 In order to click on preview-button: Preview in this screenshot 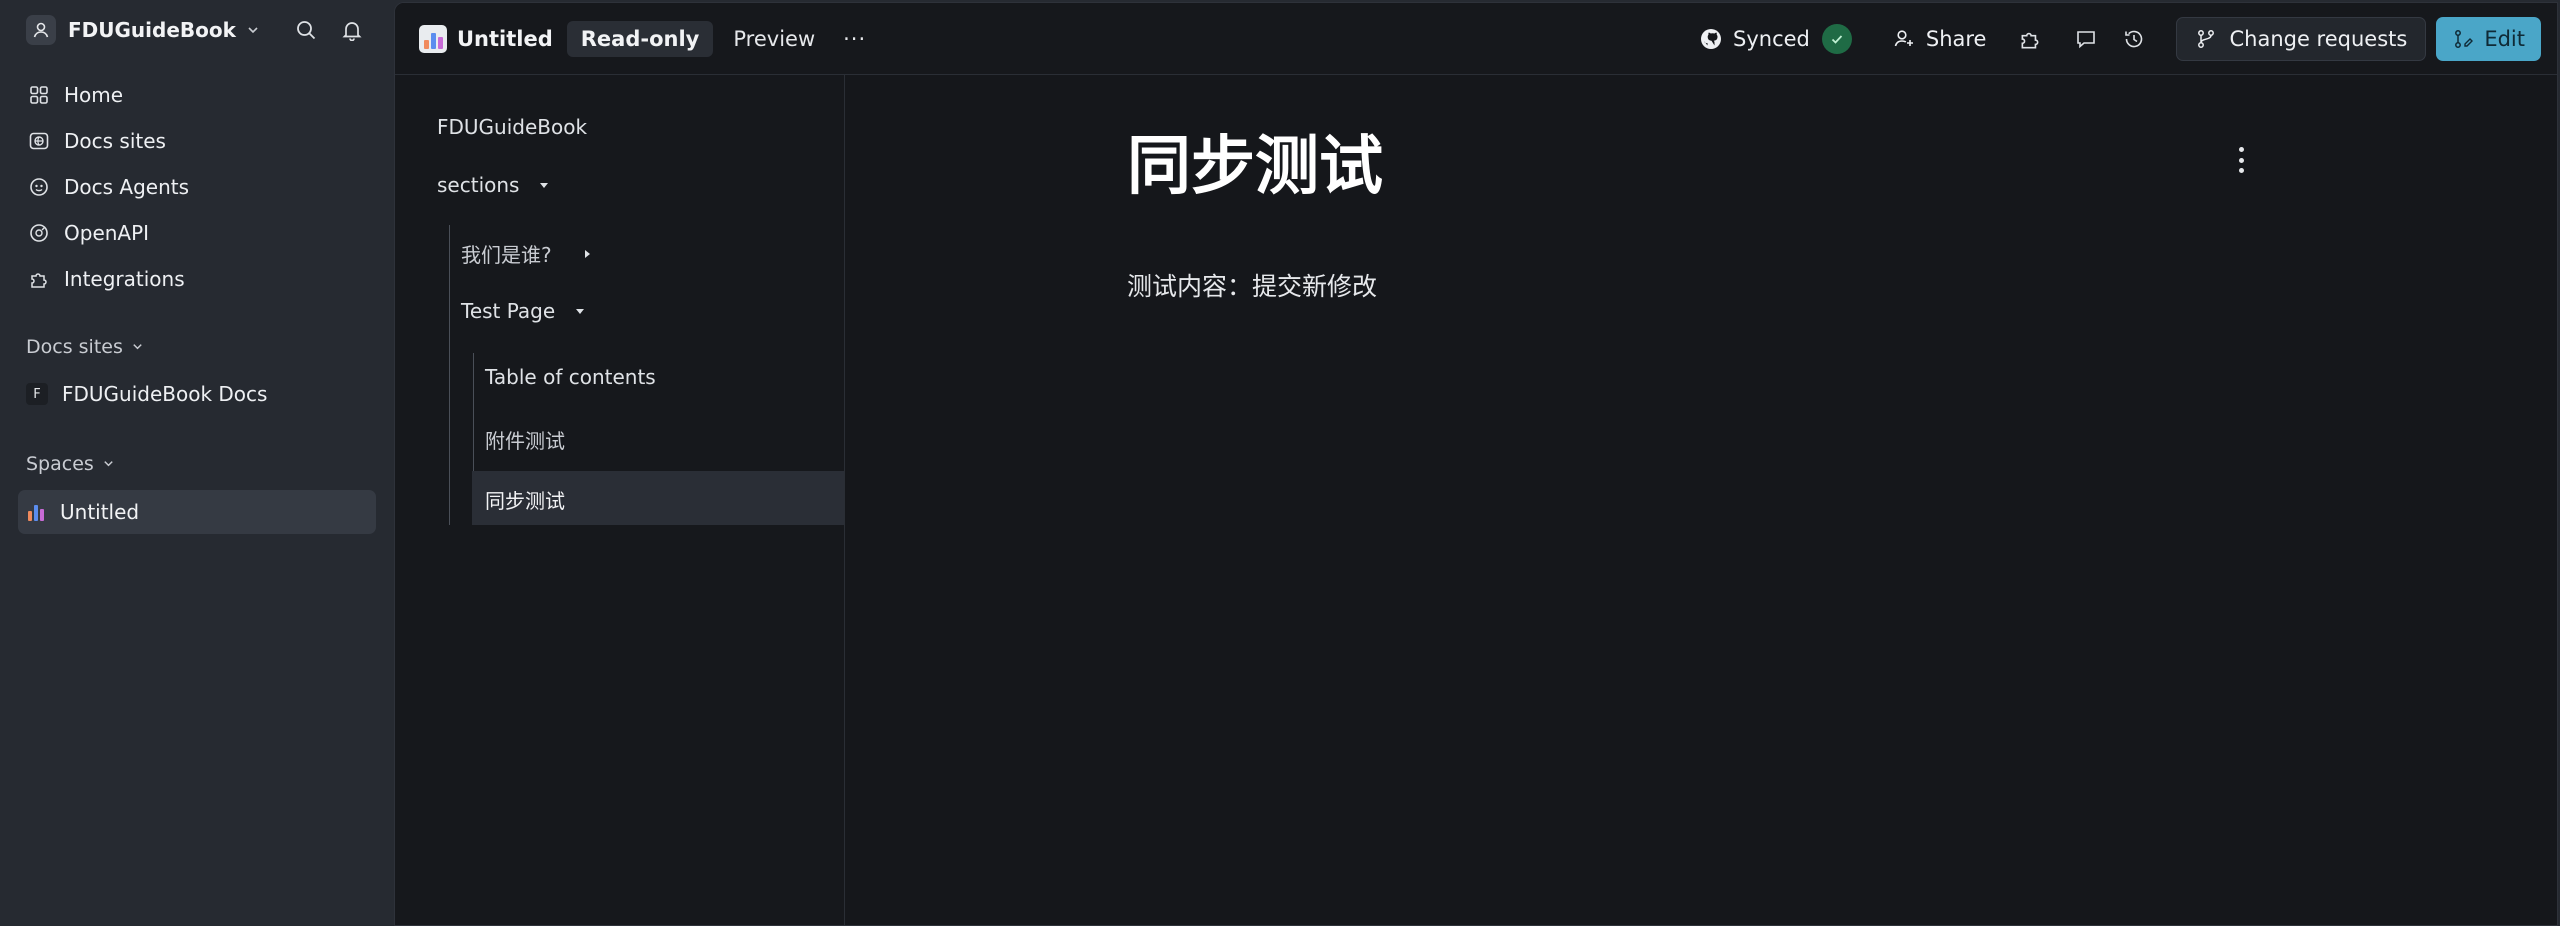, I will do `click(774, 39)`.